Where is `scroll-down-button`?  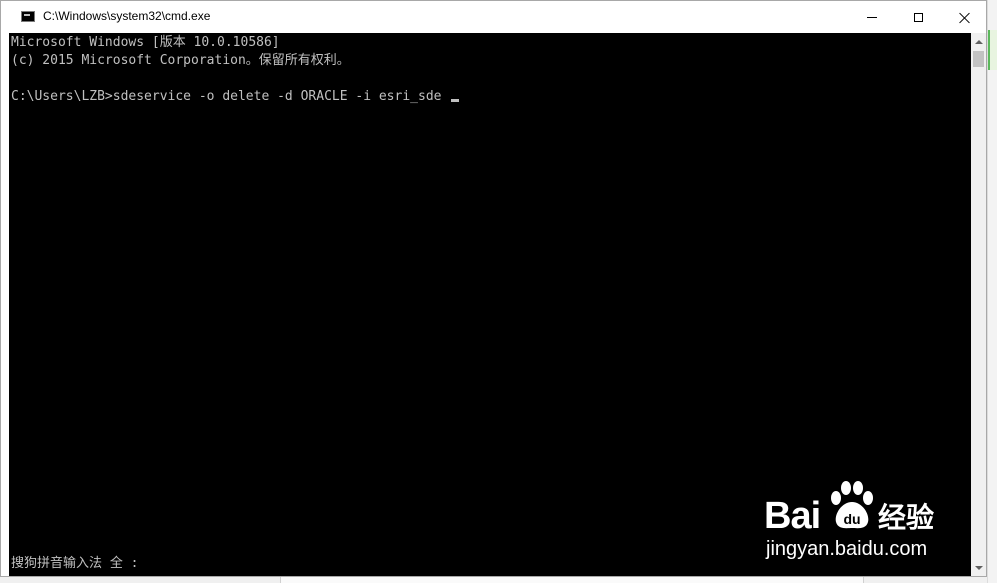
scroll-down-button is located at coordinates (978, 567).